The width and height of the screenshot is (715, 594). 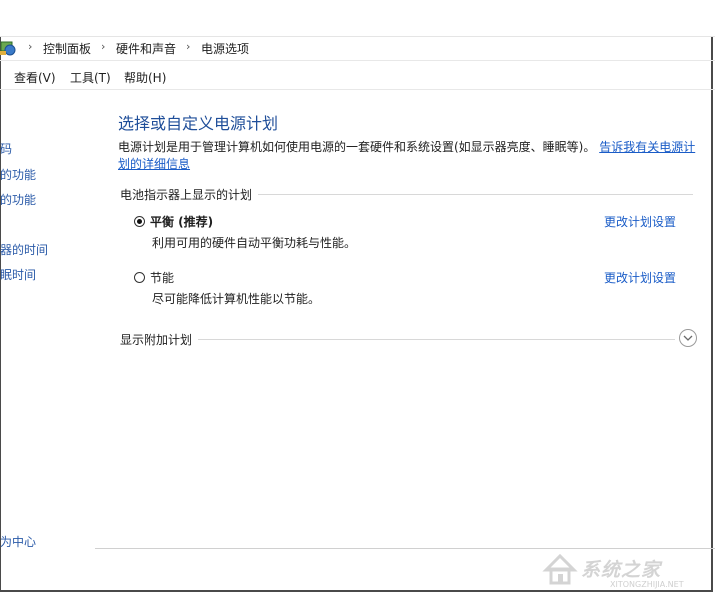 What do you see at coordinates (67, 48) in the screenshot?
I see `breadcrumb-control-panel: 控制面板` at bounding box center [67, 48].